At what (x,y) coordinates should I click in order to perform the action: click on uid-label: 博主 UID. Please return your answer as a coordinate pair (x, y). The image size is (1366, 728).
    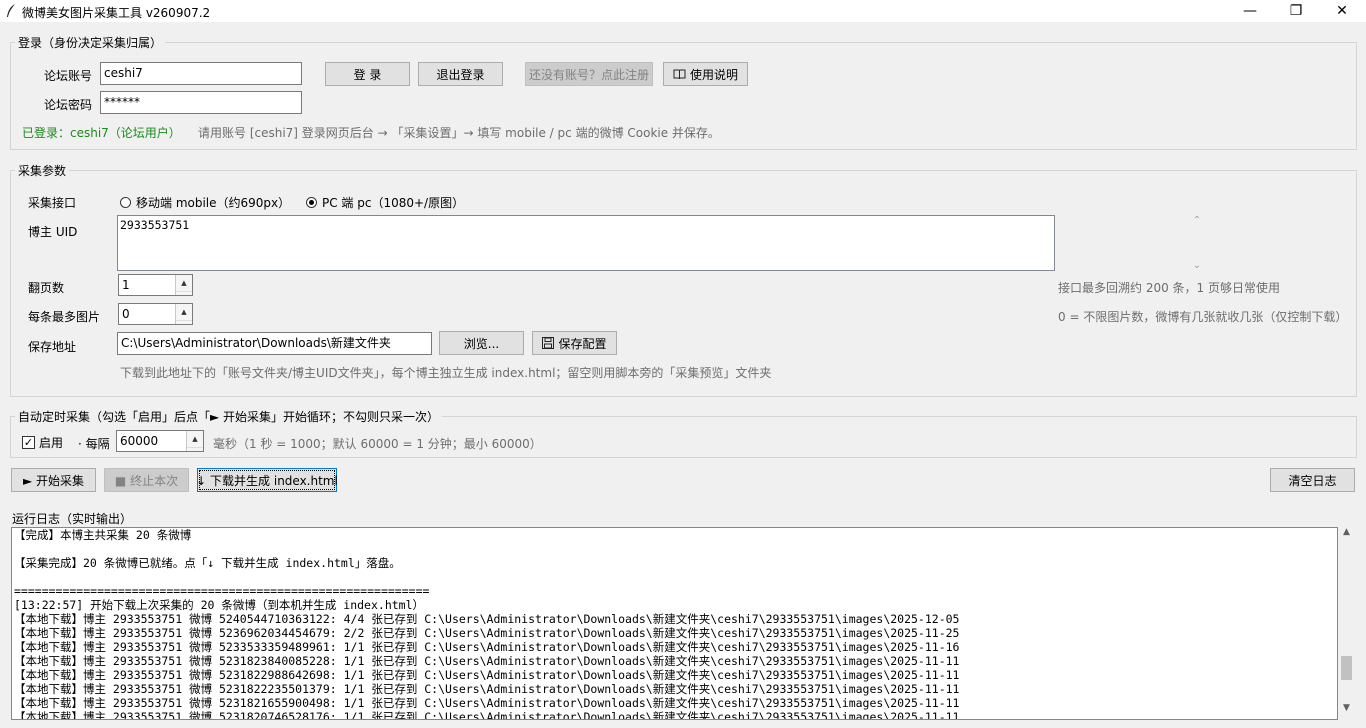
    Looking at the image, I should click on (53, 232).